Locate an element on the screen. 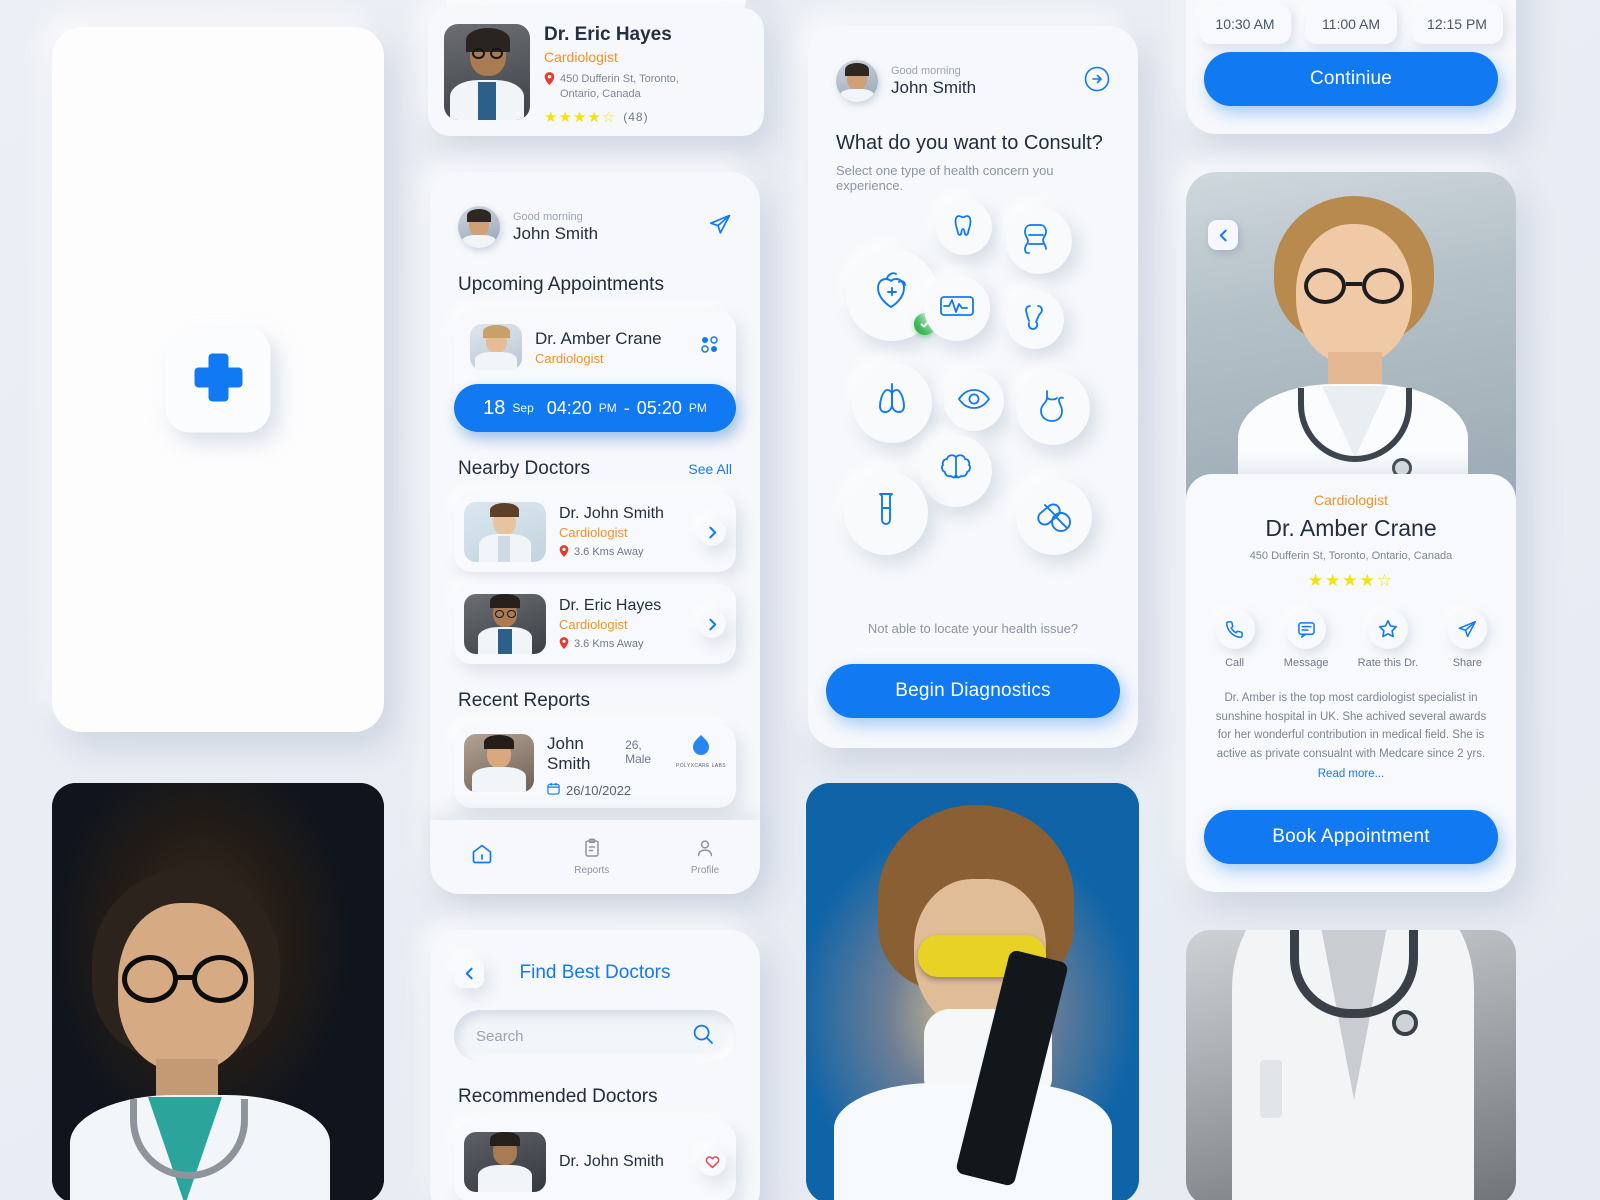  ecg-heartbeat-icon is located at coordinates (957, 308).